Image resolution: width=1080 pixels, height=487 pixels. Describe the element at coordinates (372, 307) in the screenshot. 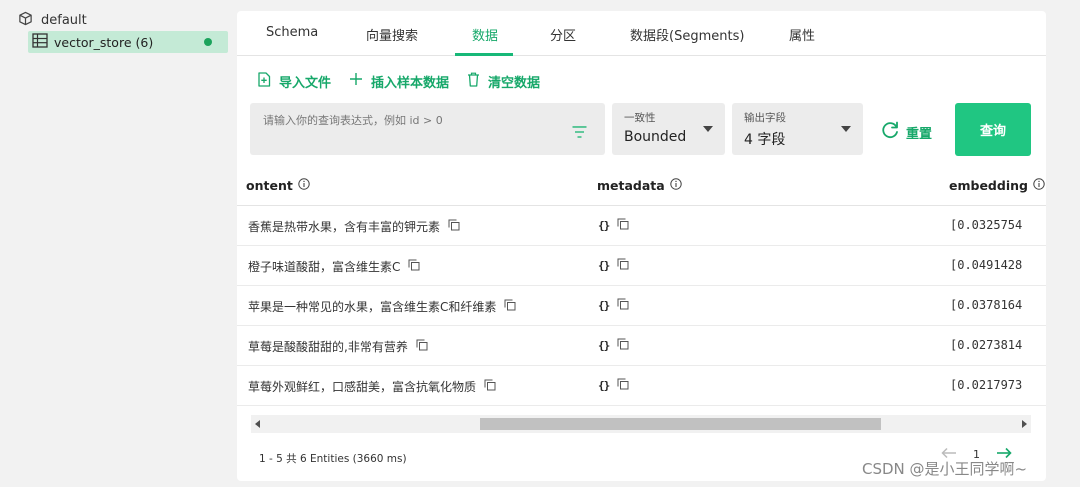

I see `content-text: 苹果是一种常见的水果，富含维生素C和纤维素` at that location.